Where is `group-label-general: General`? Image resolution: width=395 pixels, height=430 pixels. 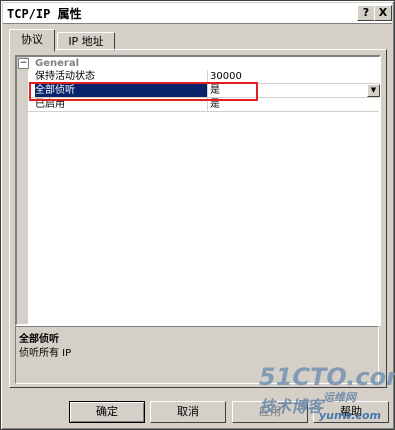 group-label-general: General is located at coordinates (57, 63).